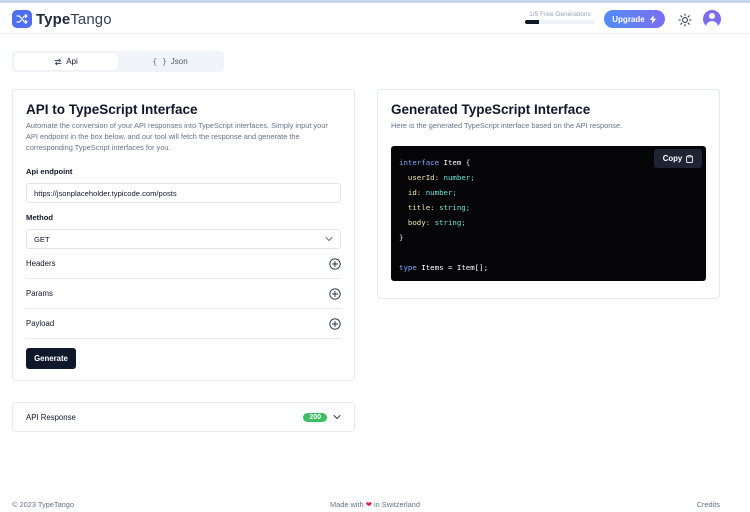  I want to click on logo-text: TypeTango, so click(74, 19).